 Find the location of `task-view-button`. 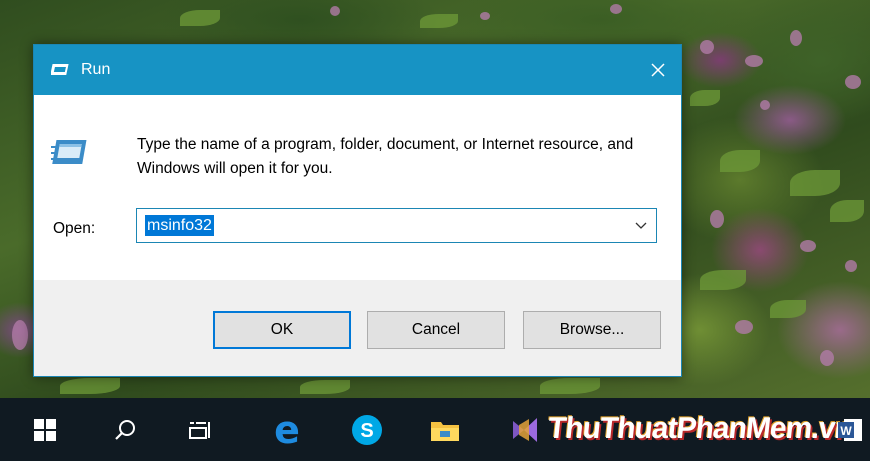

task-view-button is located at coordinates (200, 429).